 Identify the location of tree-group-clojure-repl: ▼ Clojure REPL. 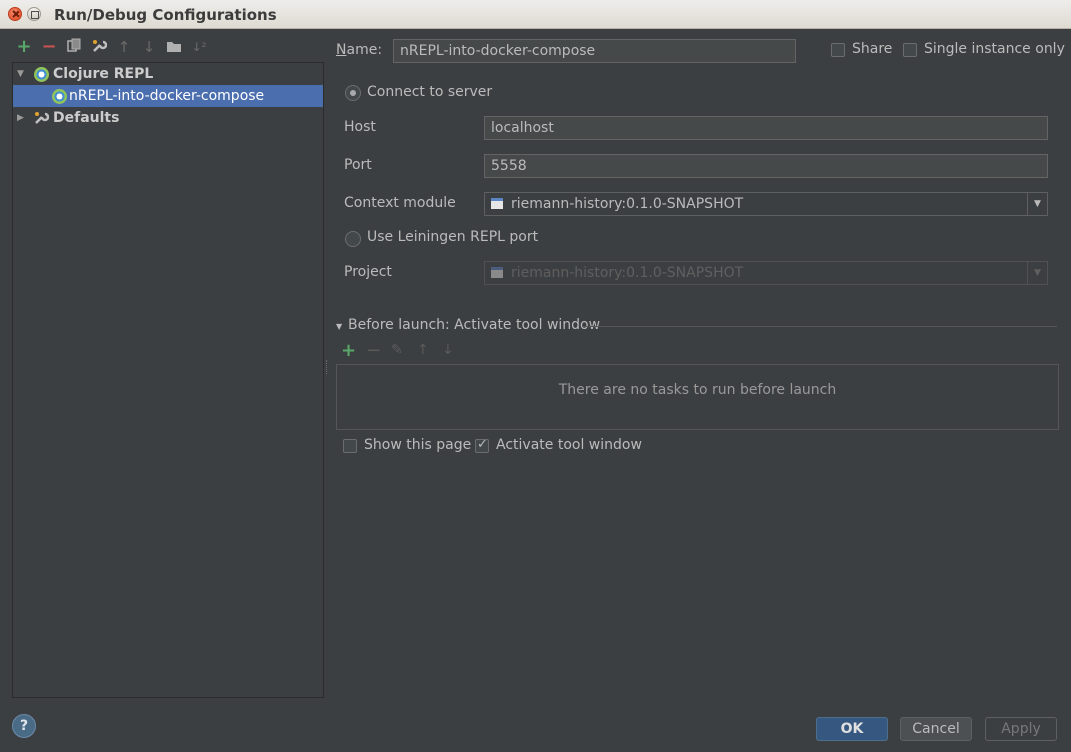
(168, 74).